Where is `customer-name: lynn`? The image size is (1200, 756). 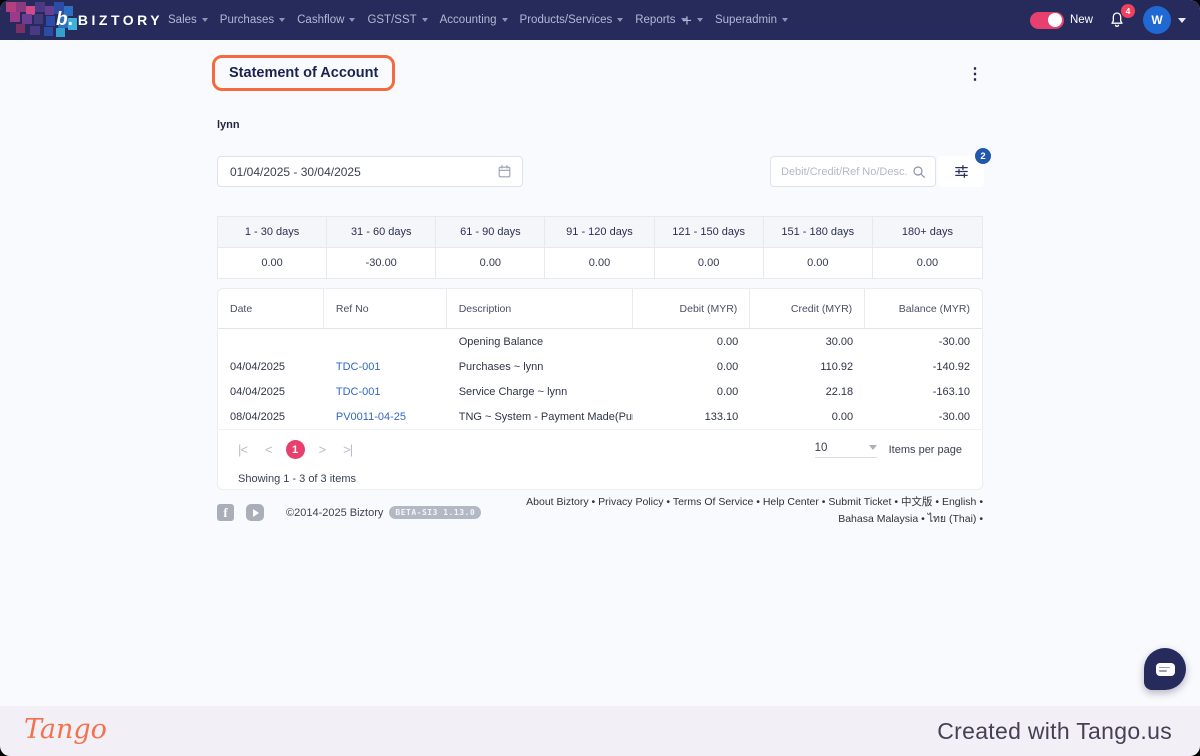 customer-name: lynn is located at coordinates (228, 125).